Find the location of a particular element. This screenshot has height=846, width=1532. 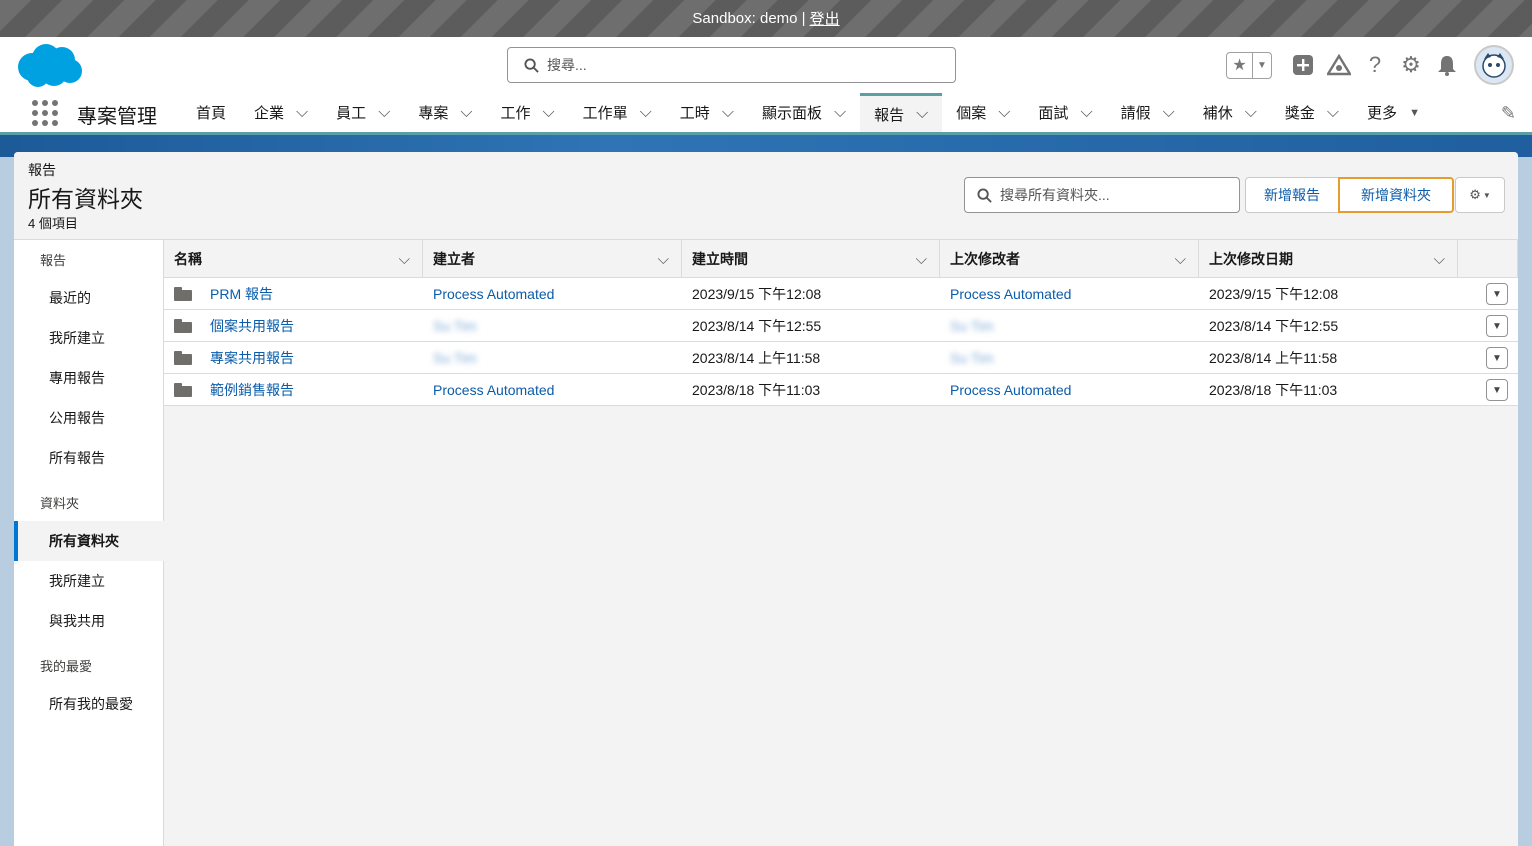

add-icon is located at coordinates (1303, 65).